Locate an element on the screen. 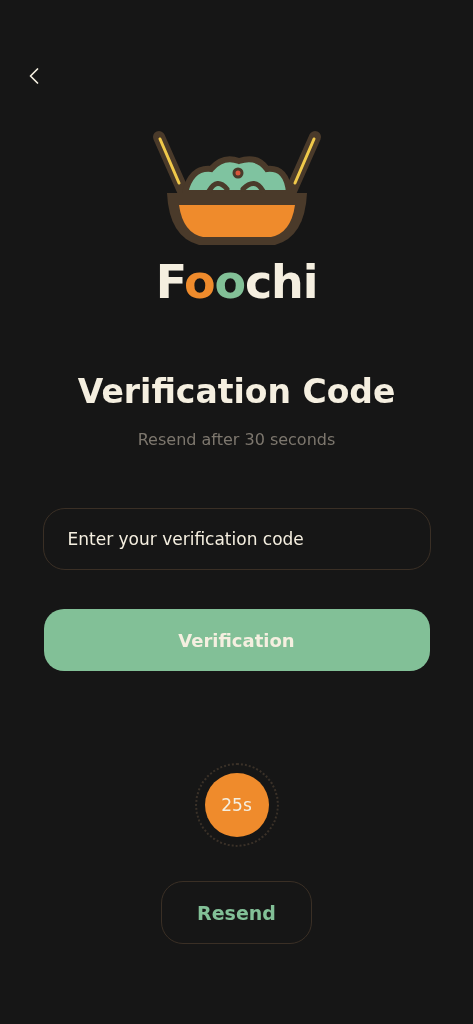 Image resolution: width=473 pixels, height=1024 pixels. brand-logo: Foochi is located at coordinates (236, 282).